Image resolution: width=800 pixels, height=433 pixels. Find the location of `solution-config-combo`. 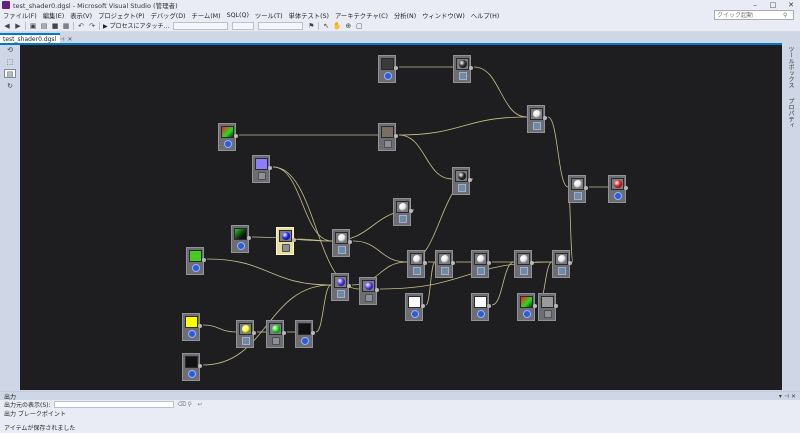

solution-config-combo is located at coordinates (201, 25).